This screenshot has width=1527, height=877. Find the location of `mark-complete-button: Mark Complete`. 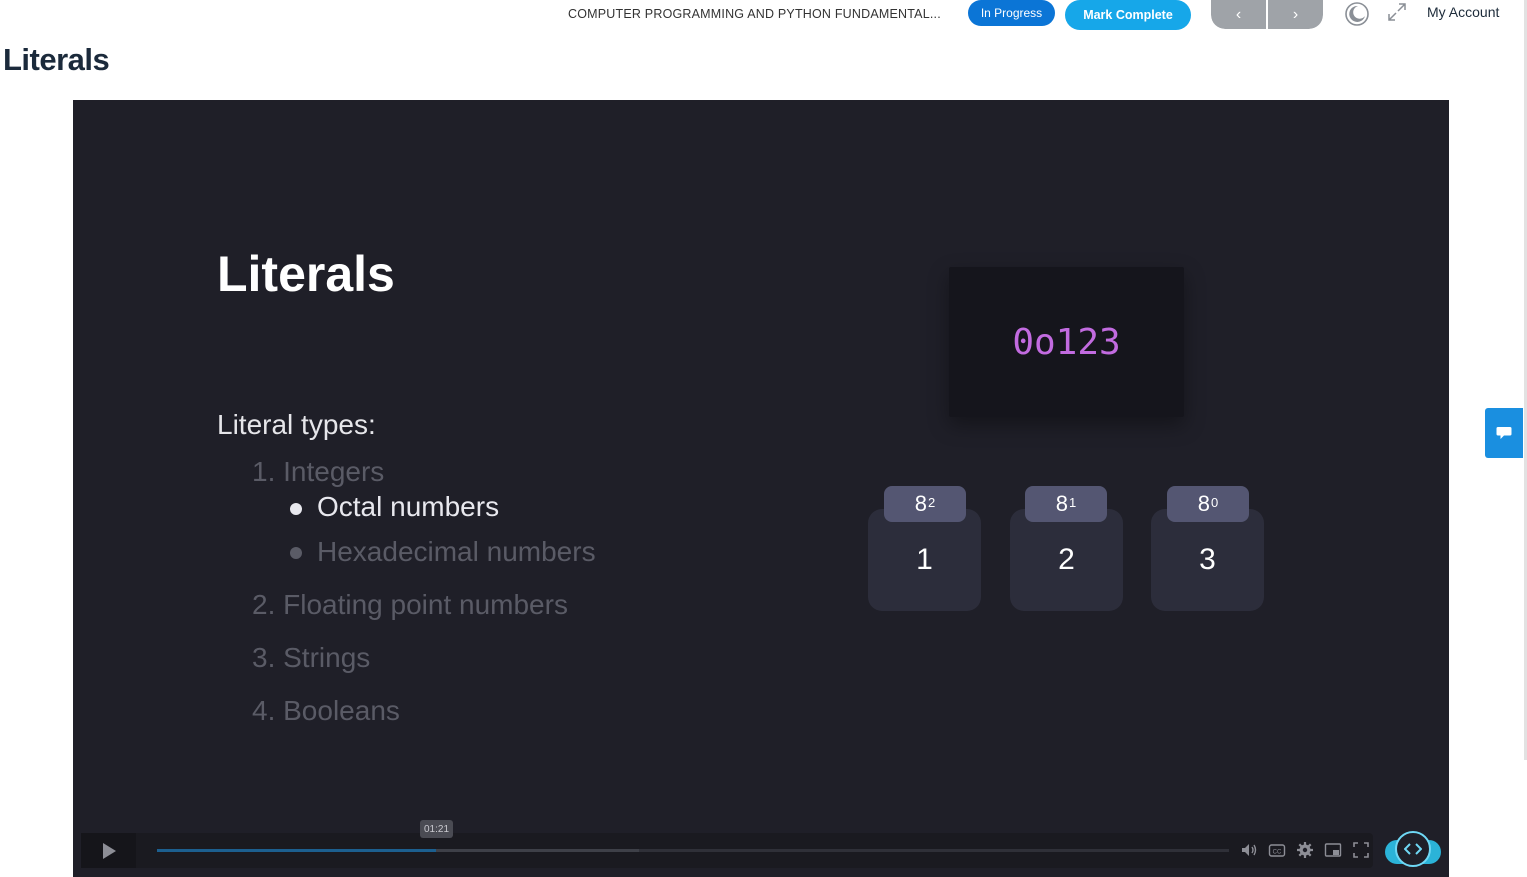

mark-complete-button: Mark Complete is located at coordinates (1128, 15).